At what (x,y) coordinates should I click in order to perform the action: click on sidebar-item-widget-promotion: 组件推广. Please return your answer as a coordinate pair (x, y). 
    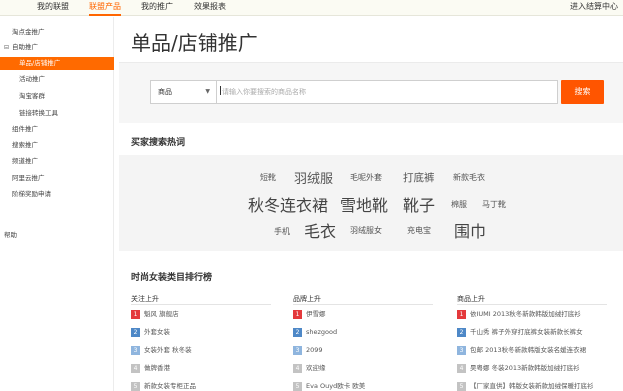
    Looking at the image, I should click on (57, 129).